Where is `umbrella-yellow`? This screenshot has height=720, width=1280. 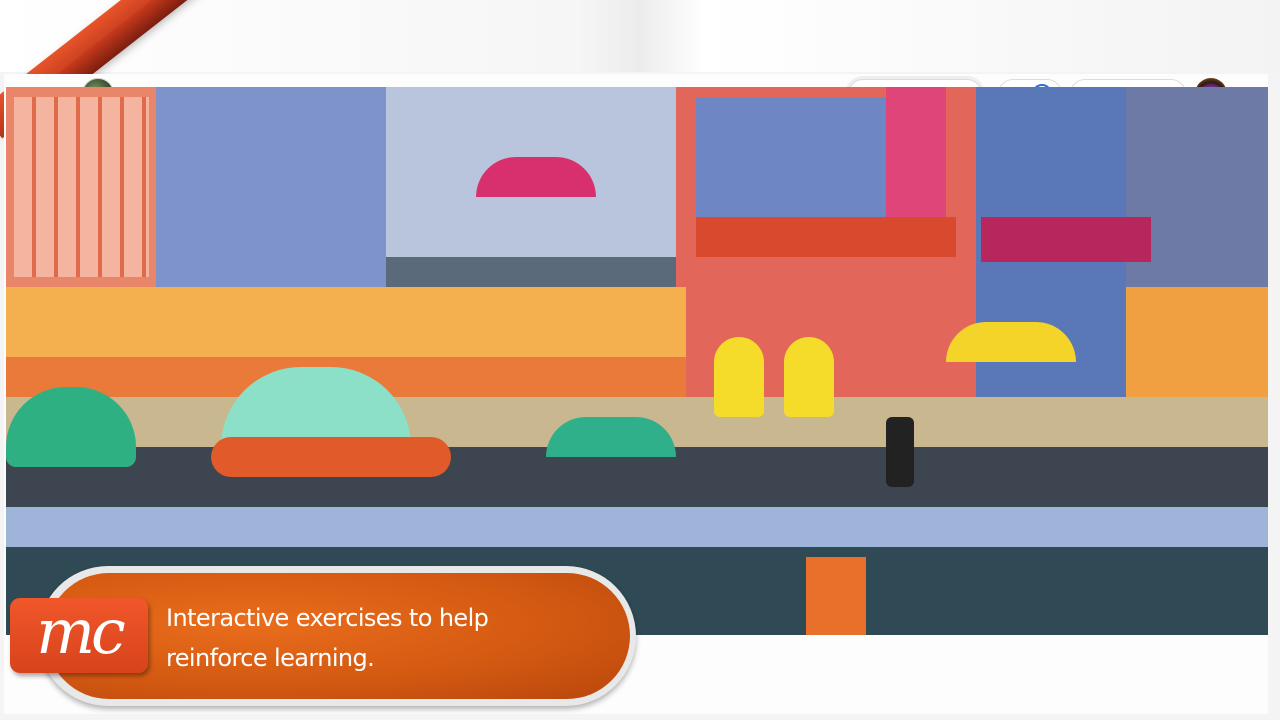 umbrella-yellow is located at coordinates (1011, 342).